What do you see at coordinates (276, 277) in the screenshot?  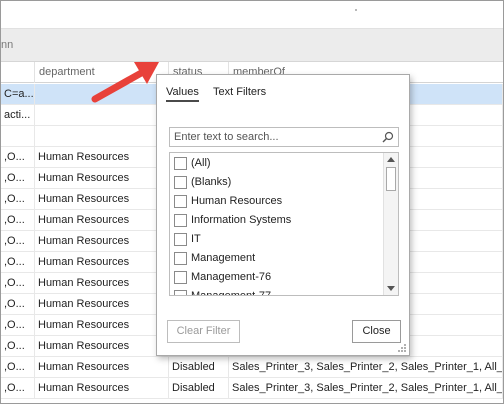 I see `list-item: Management-76` at bounding box center [276, 277].